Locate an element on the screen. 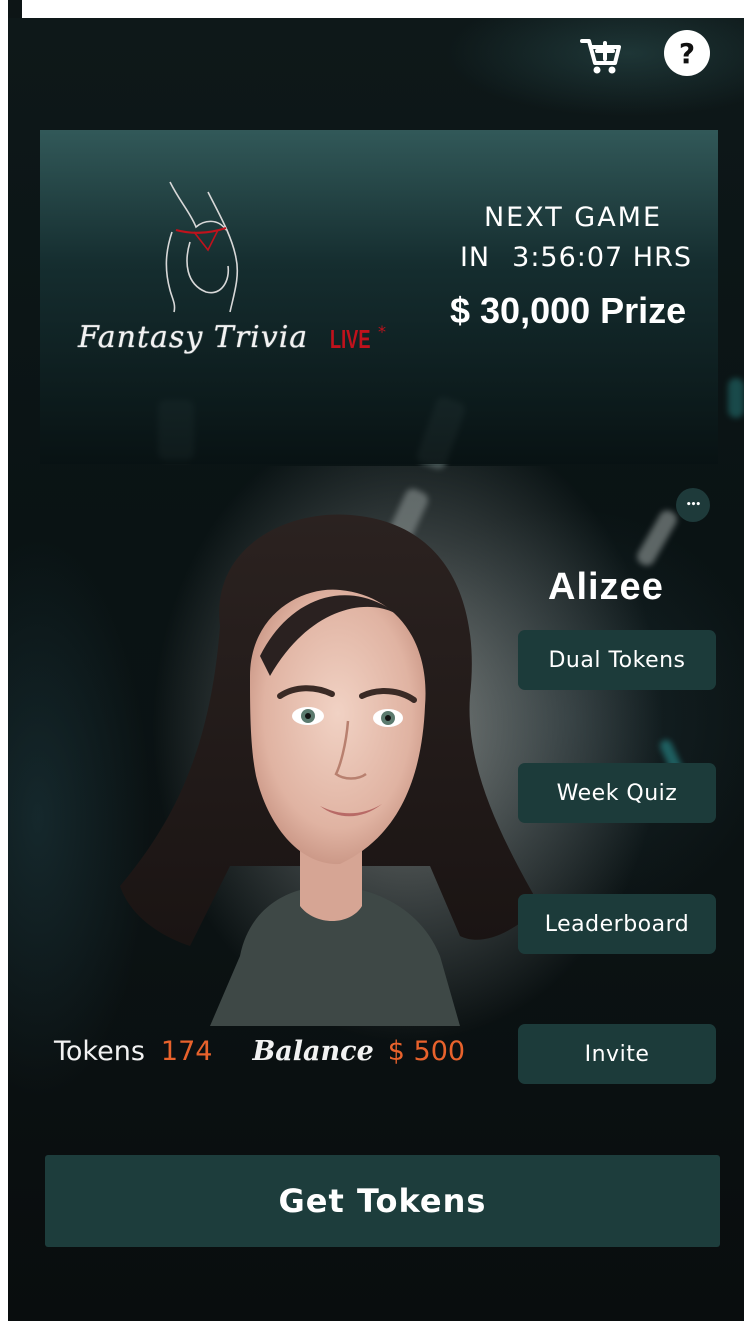 The image size is (744, 1321). countdown-in-label: IN is located at coordinates (475, 257).